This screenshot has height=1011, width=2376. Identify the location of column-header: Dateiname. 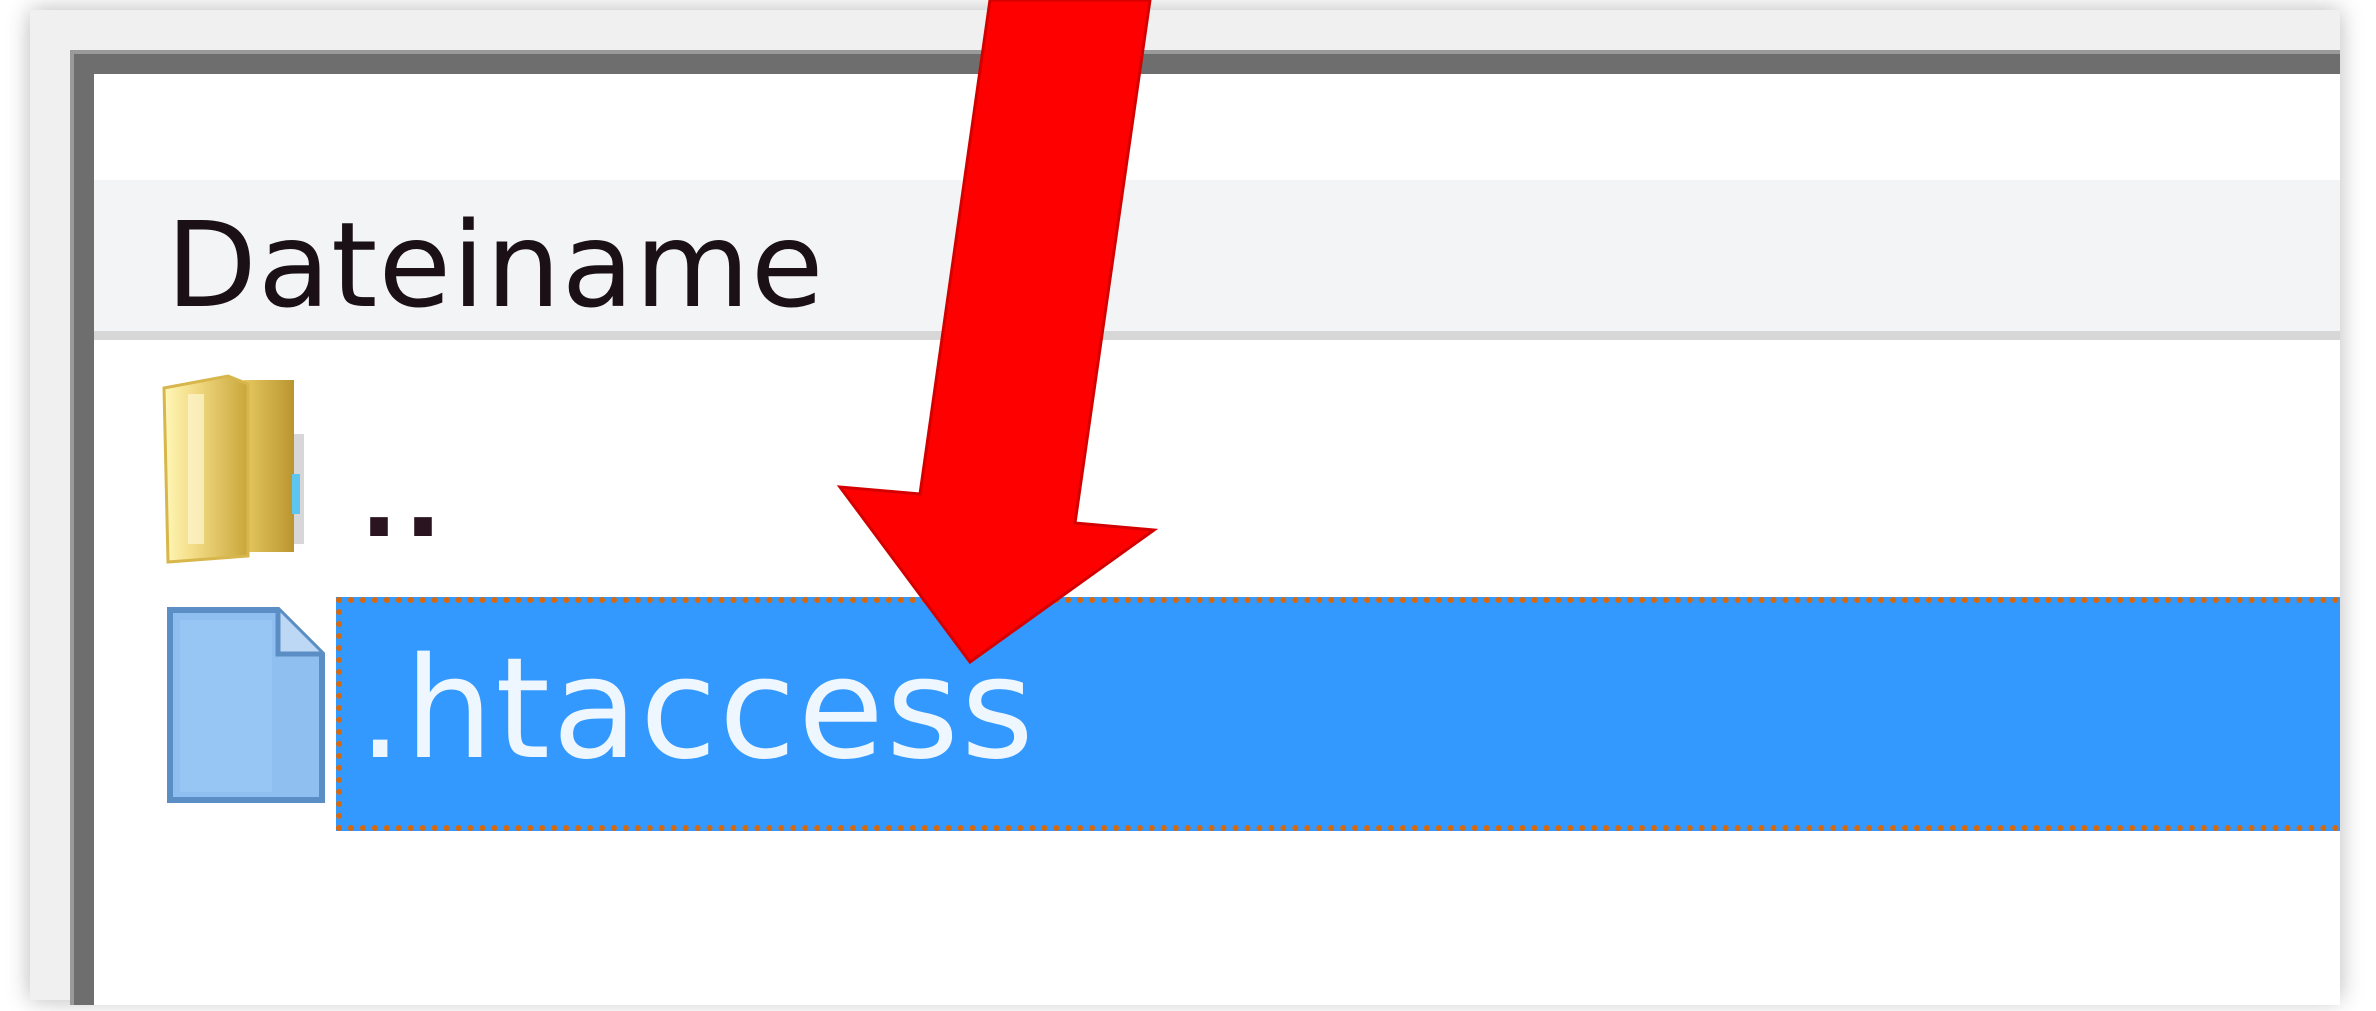
(1217, 260).